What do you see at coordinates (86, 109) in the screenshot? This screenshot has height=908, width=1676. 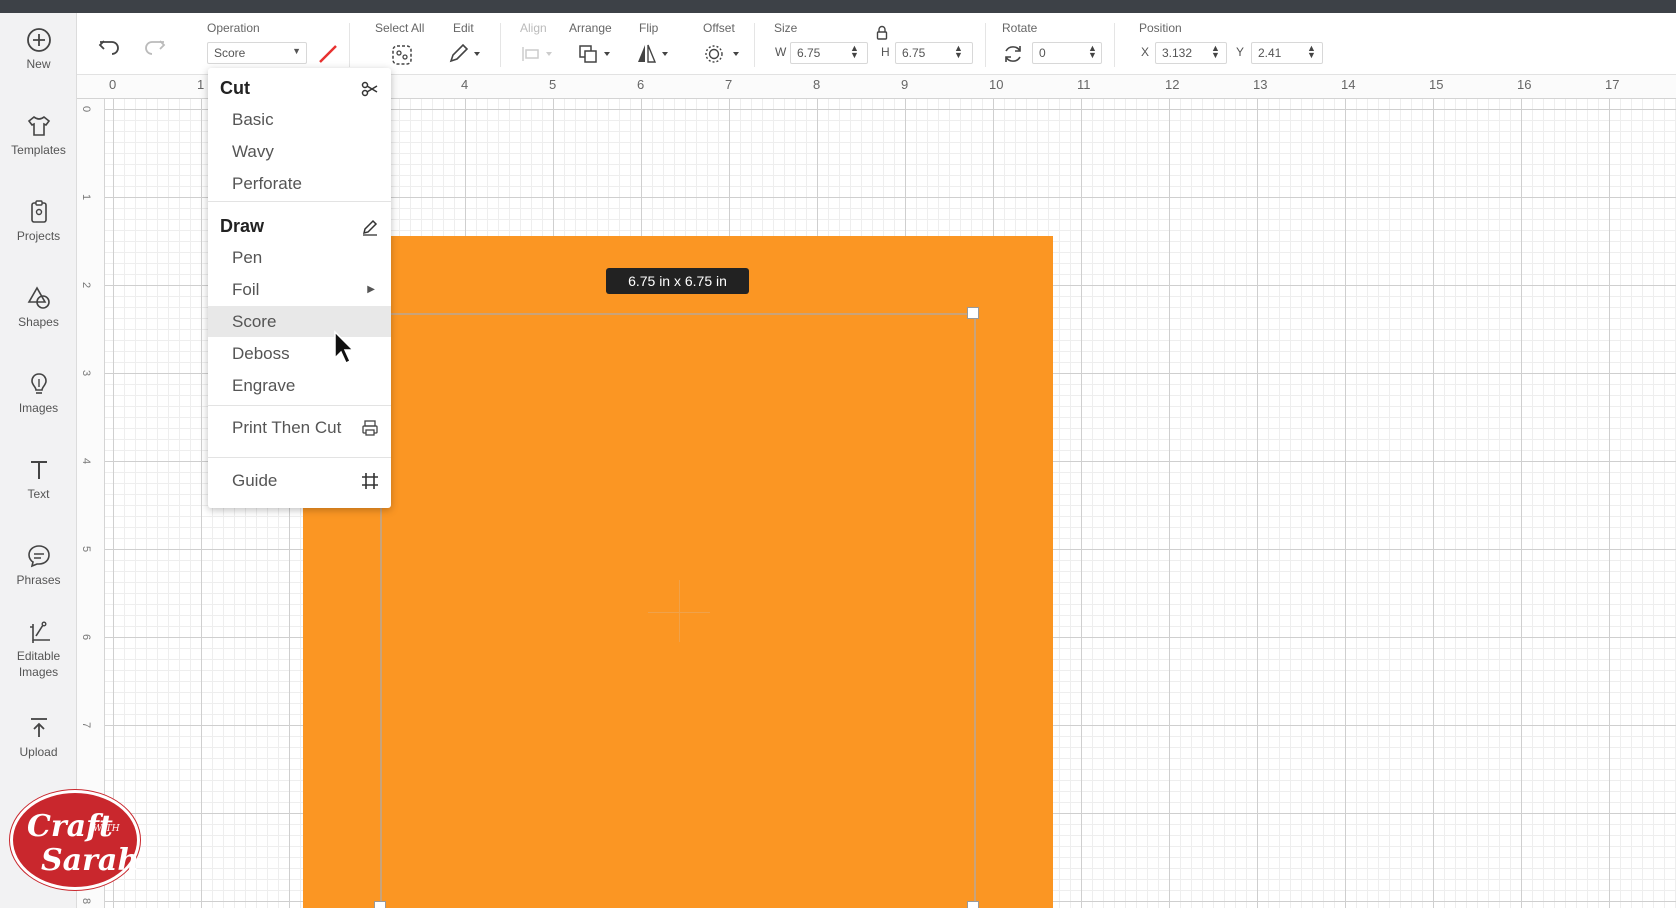 I see `ruler-tick-label: 0` at bounding box center [86, 109].